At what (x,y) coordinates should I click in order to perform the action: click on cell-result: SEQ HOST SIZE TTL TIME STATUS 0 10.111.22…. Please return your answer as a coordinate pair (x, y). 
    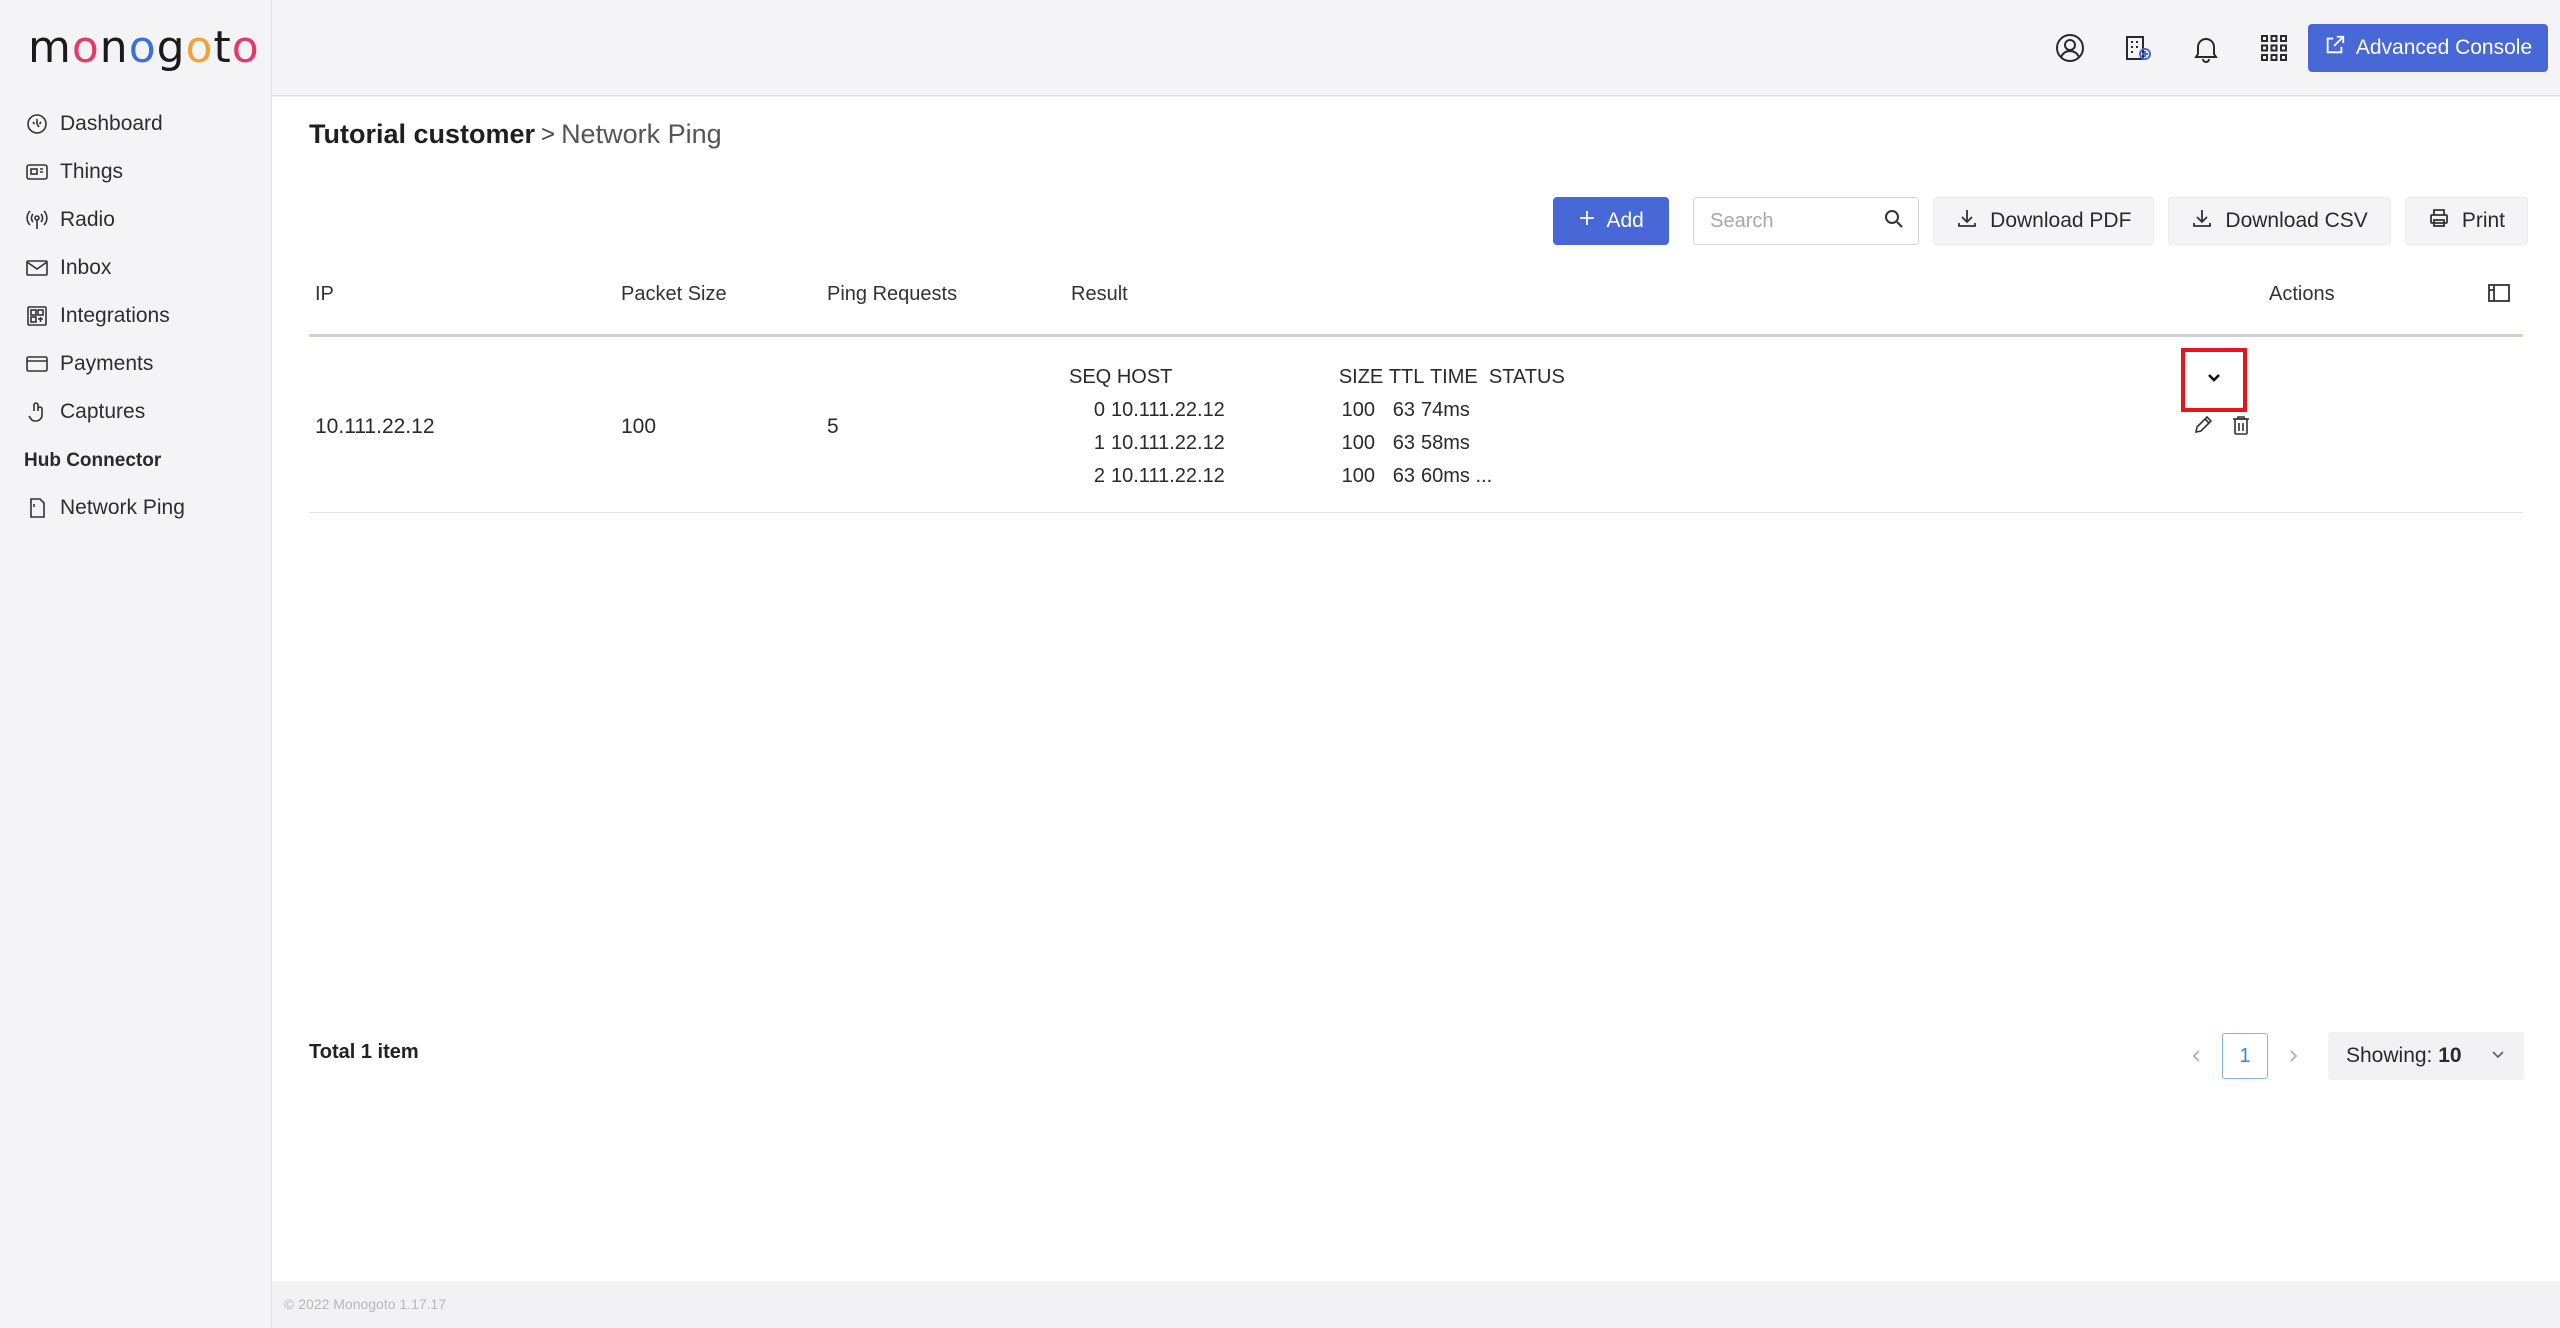
    Looking at the image, I should click on (1317, 427).